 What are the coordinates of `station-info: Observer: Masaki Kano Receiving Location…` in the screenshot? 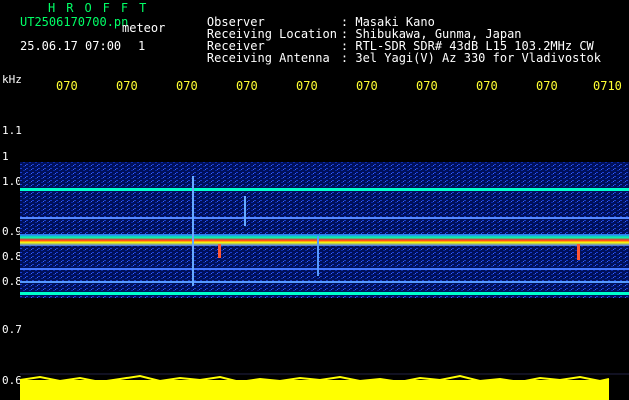 It's located at (389, 34).